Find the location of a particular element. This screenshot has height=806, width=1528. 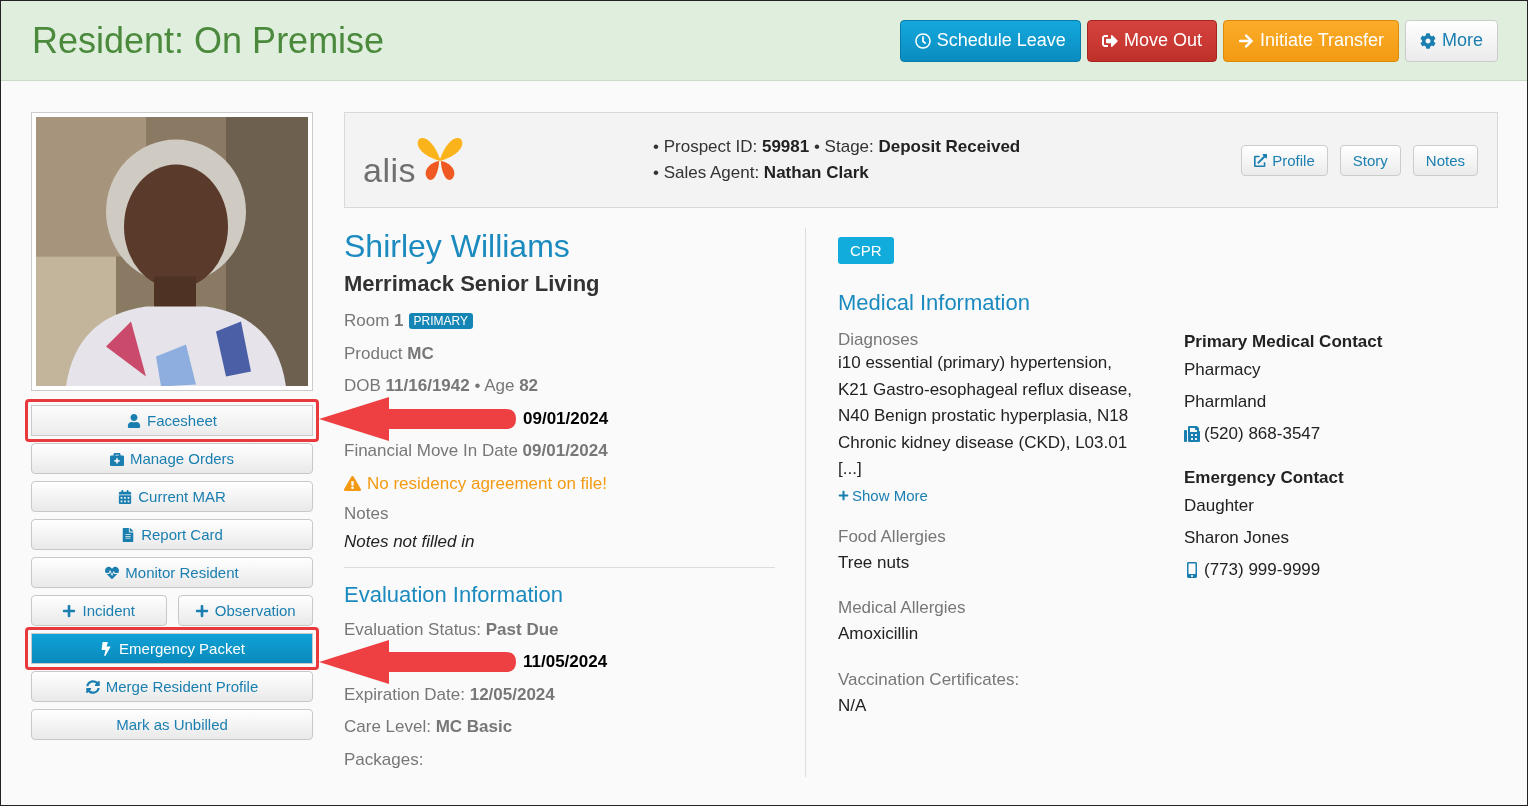

header-button: More is located at coordinates (1451, 40).